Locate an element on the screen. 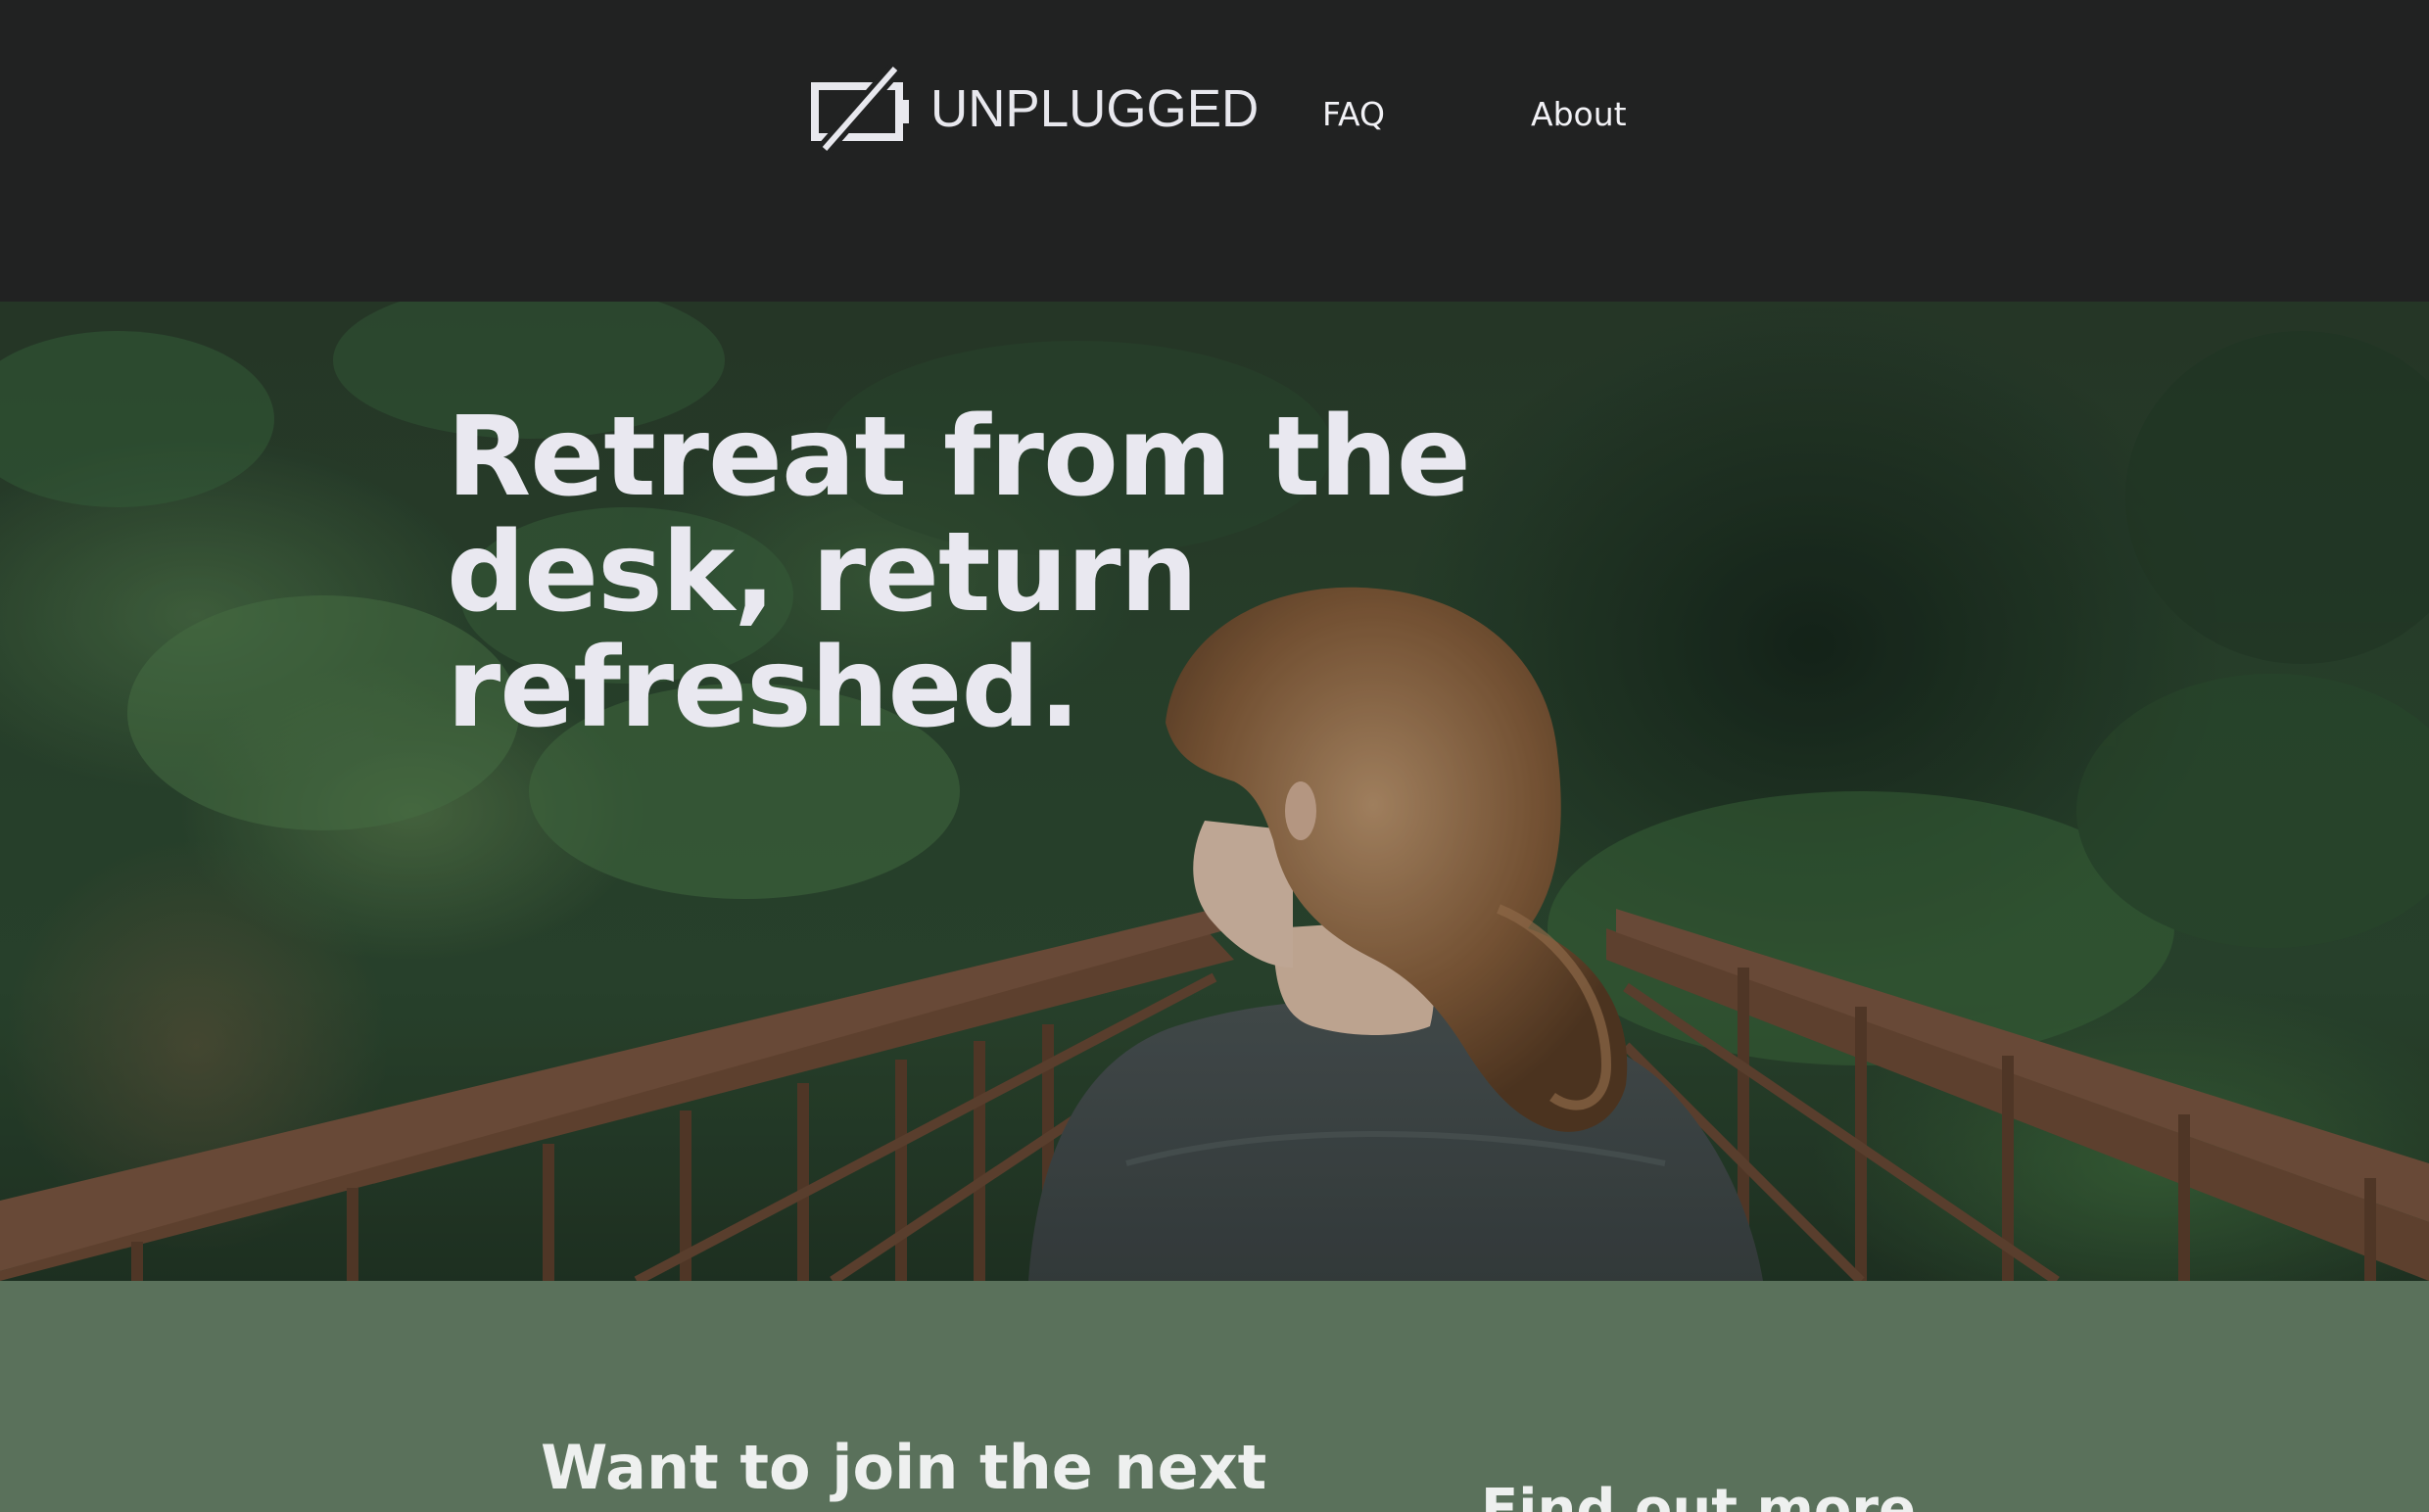 This screenshot has width=2429, height=1512. unplugged-battery-icon is located at coordinates (860, 109).